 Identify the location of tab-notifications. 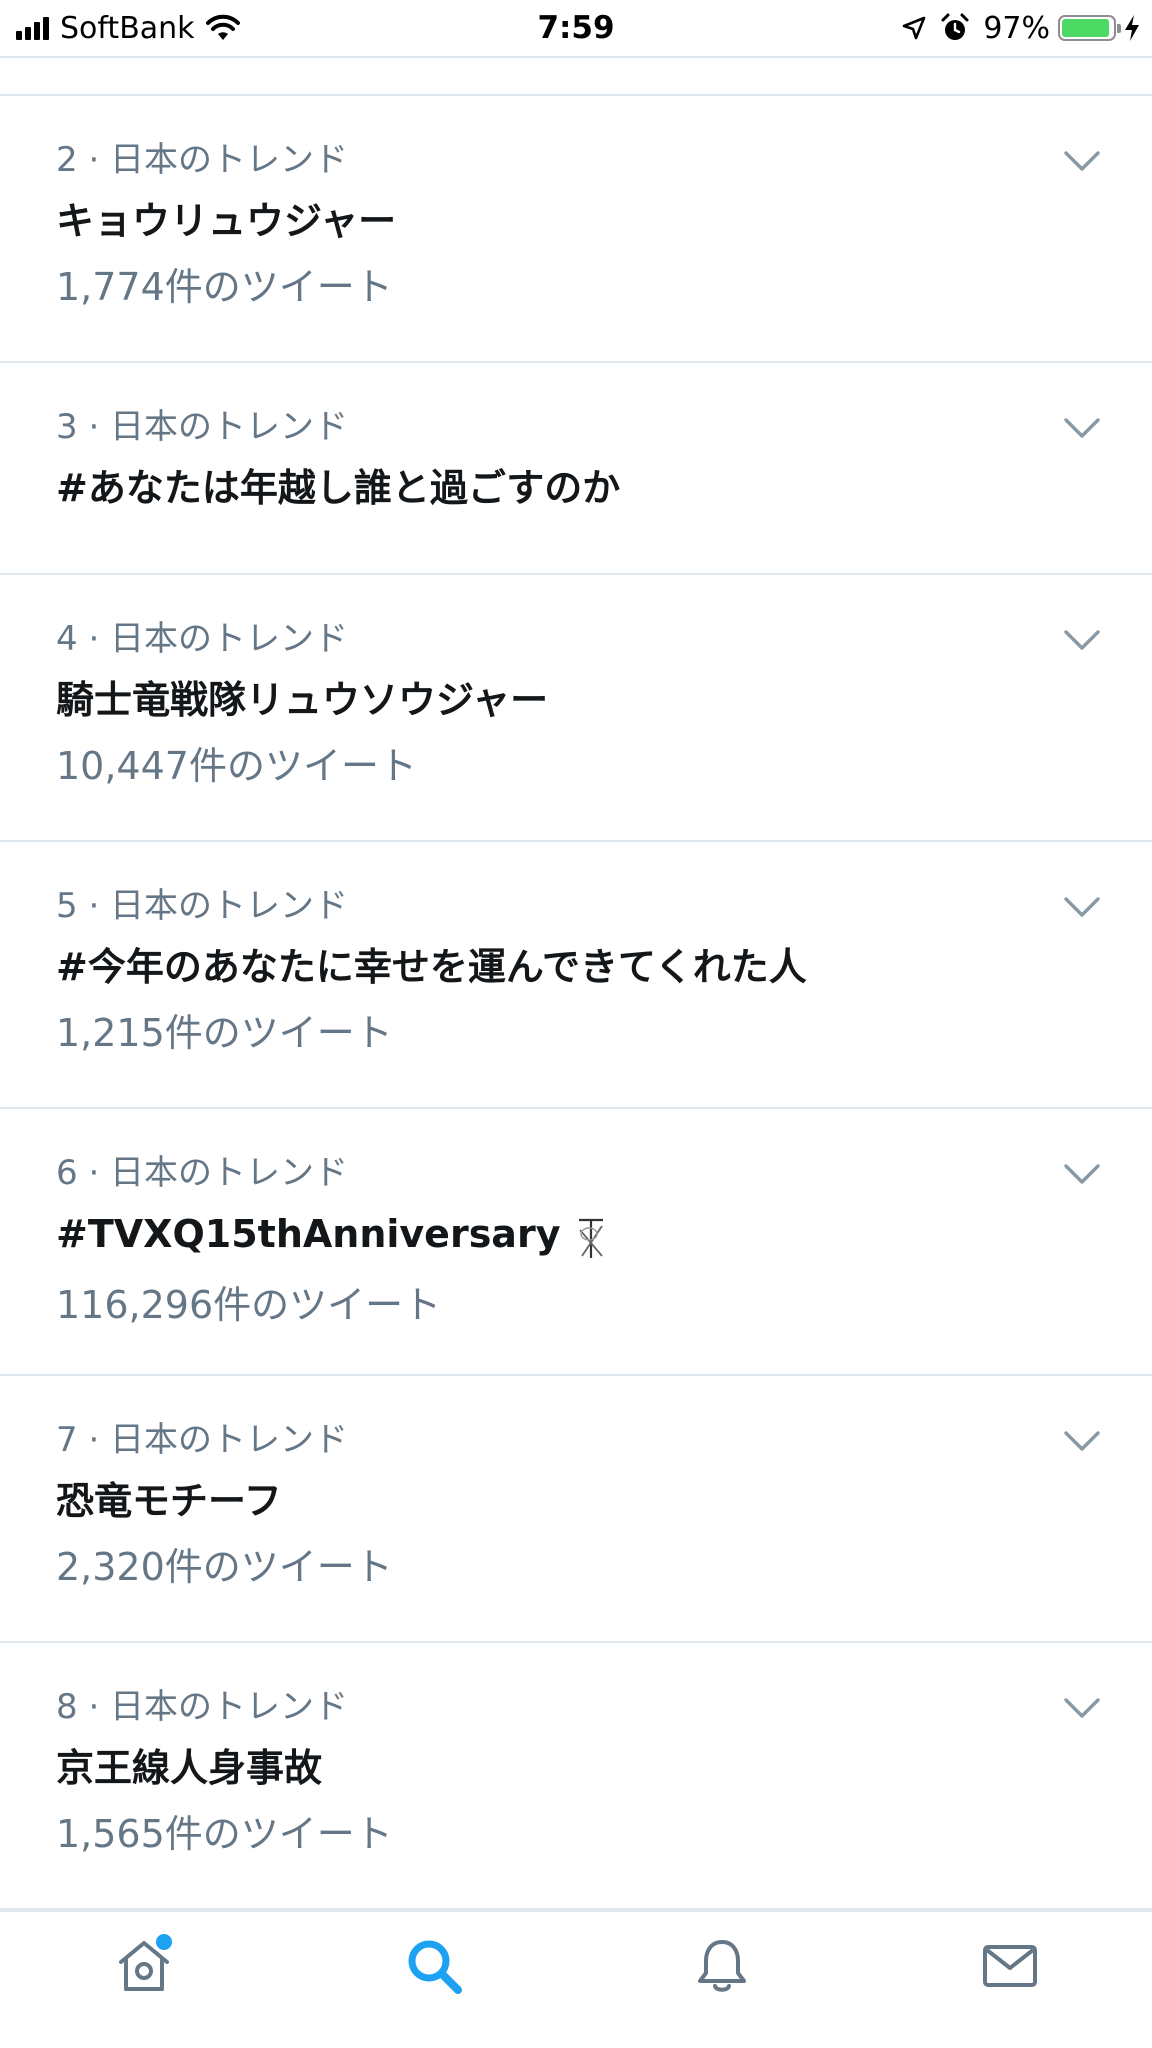
(722, 1966).